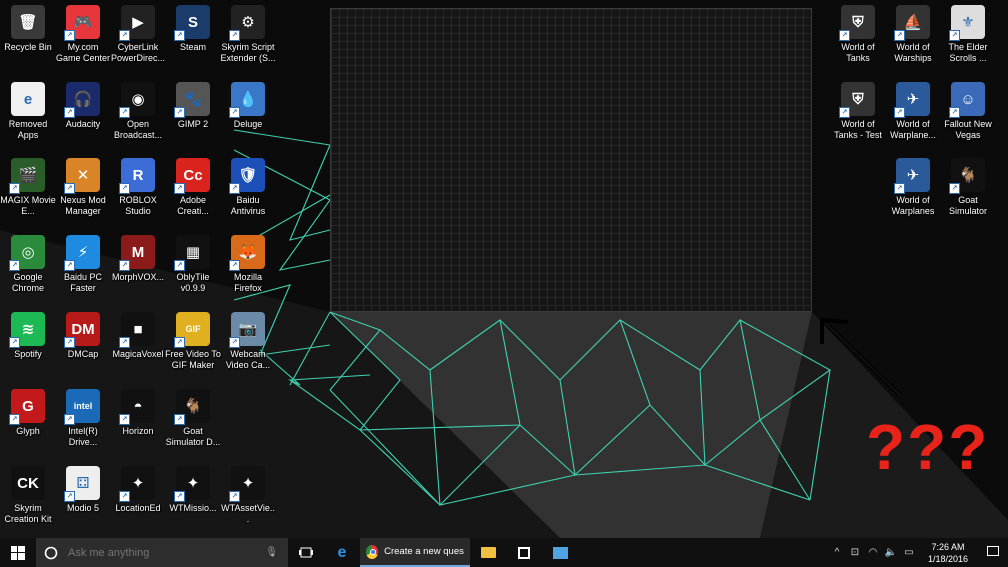  I want to click on glyph-icon: G ↗, so click(27, 407).